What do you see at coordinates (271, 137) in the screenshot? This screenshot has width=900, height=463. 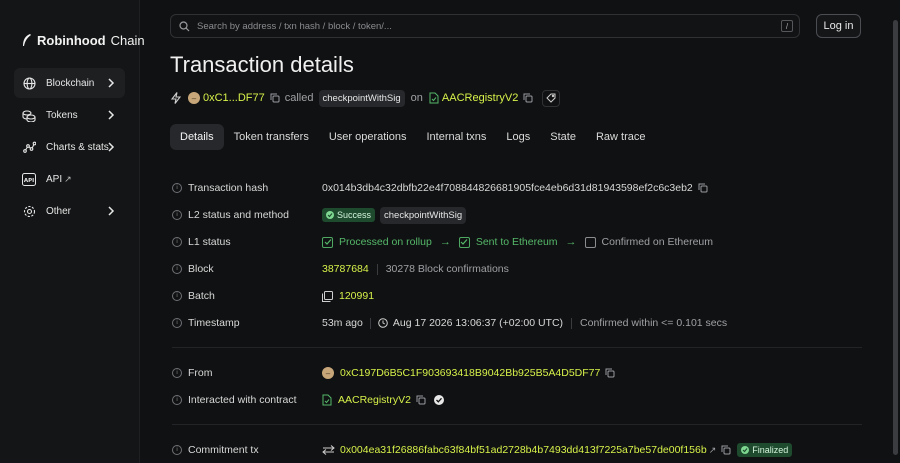 I see `tab-token-transfers: Token transfers` at bounding box center [271, 137].